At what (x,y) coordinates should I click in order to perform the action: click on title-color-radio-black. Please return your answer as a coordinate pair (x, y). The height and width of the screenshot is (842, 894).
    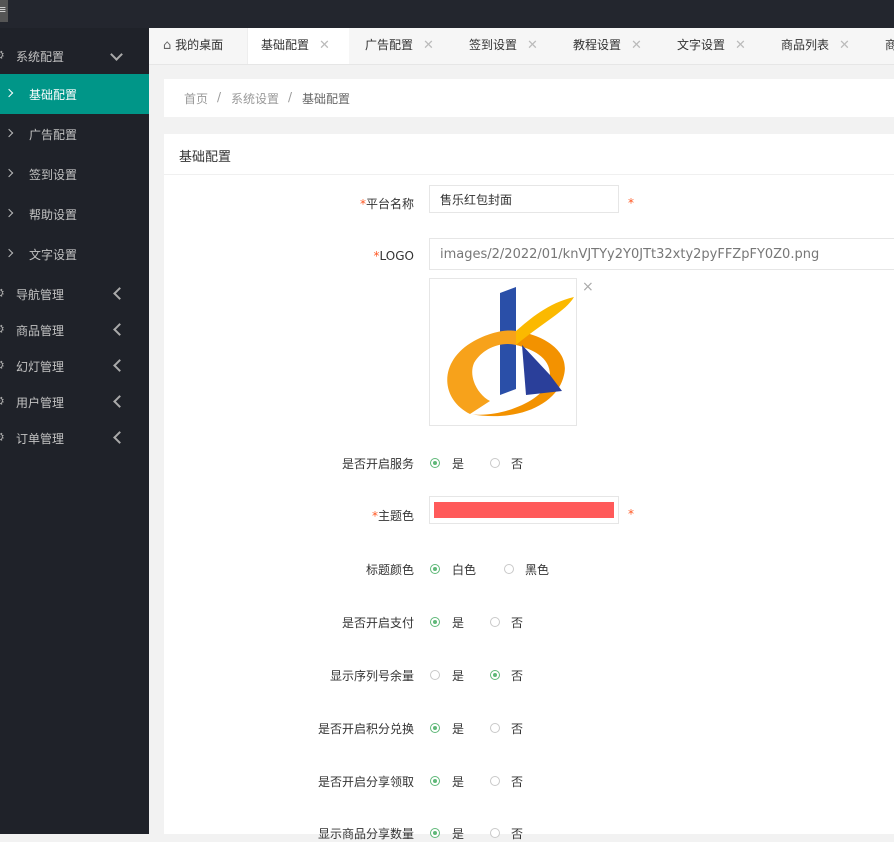
    Looking at the image, I should click on (509, 569).